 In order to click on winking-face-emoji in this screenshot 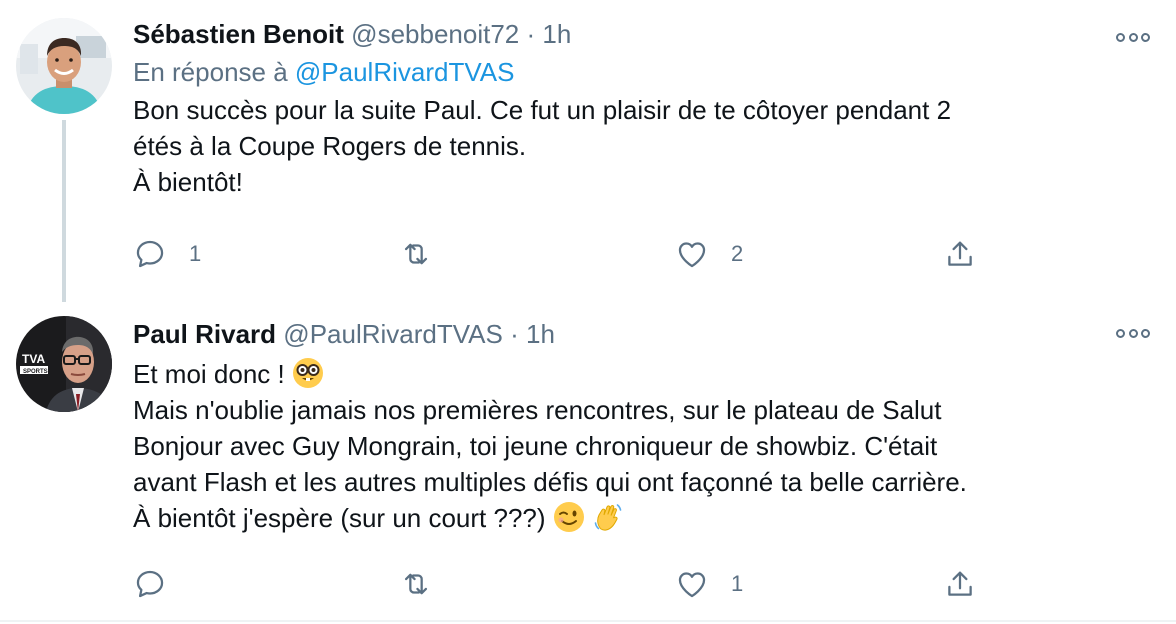, I will do `click(568, 517)`.